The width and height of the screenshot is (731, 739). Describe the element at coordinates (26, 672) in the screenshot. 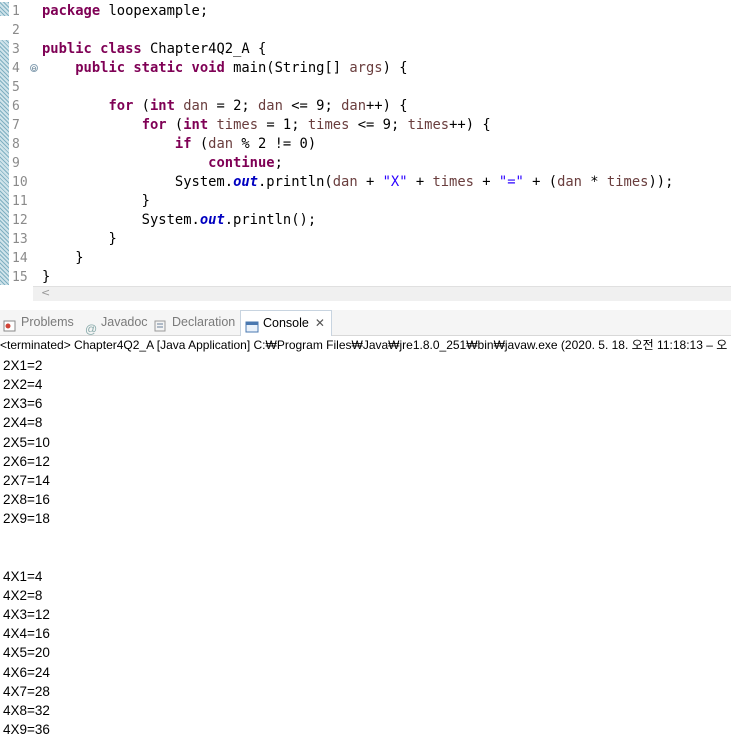

I see `console-output-line: 4X6=24` at that location.